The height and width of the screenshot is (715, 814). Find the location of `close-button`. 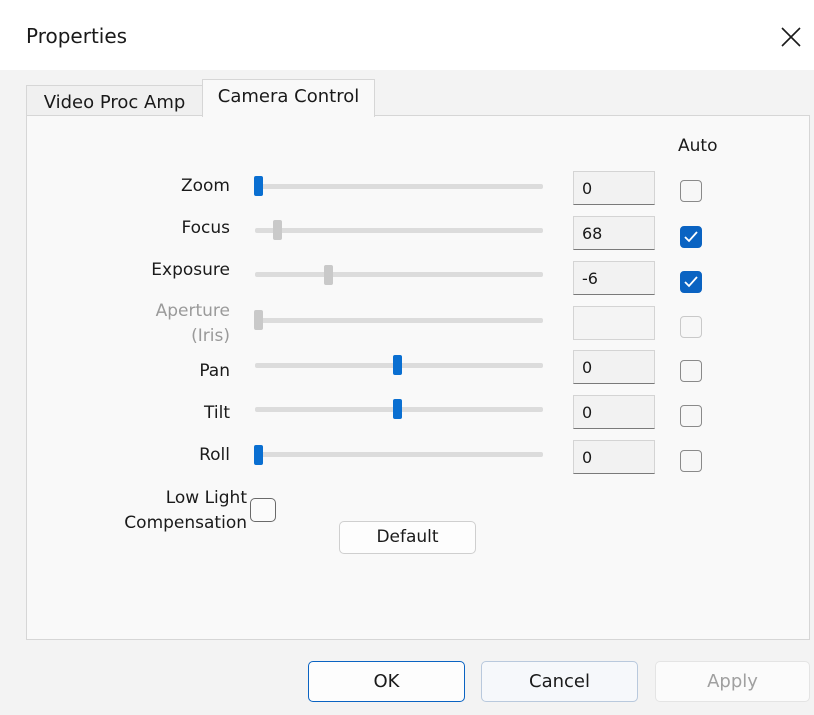

close-button is located at coordinates (792, 36).